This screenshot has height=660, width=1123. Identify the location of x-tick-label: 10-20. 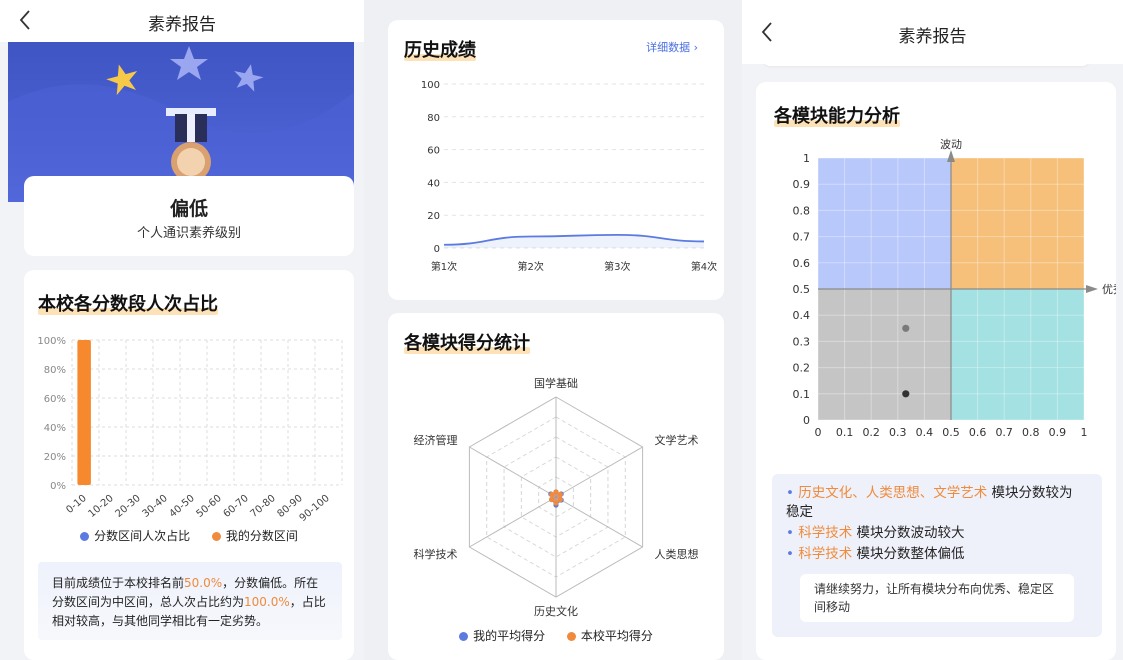
(100, 506).